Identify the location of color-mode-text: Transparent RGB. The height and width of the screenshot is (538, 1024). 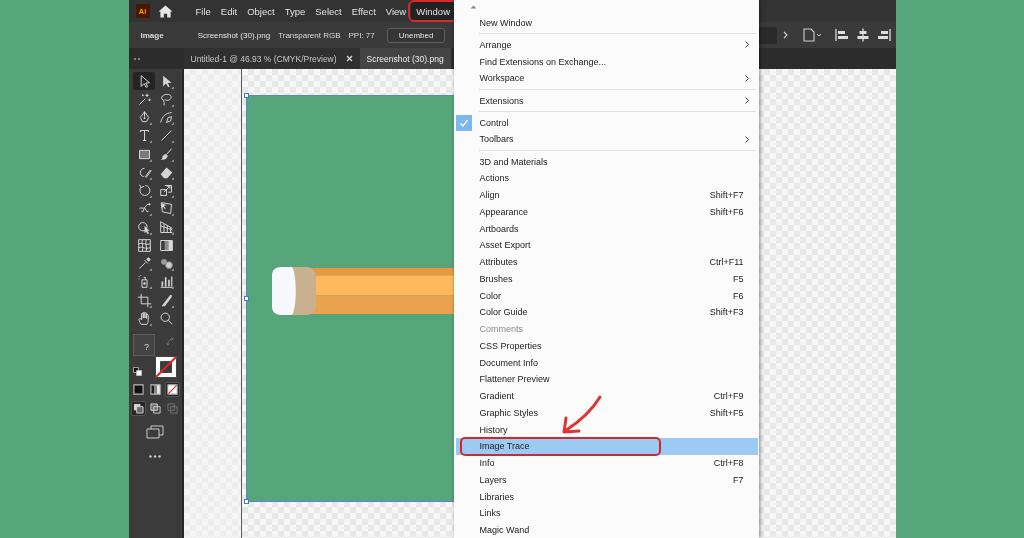
(309, 35).